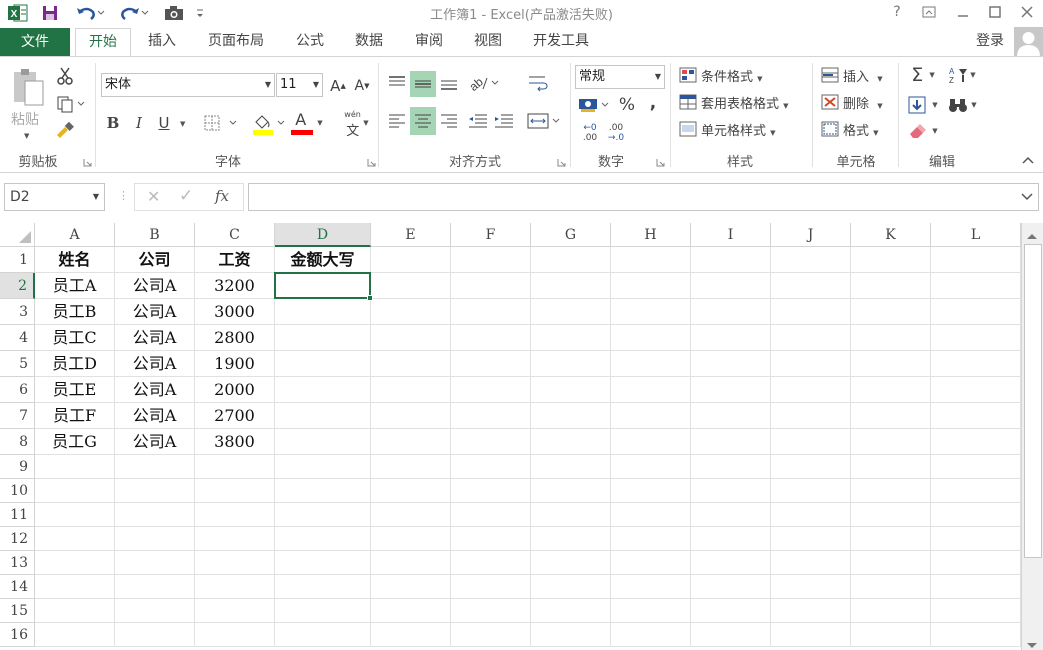 This screenshot has height=650, width=1043. Describe the element at coordinates (504, 121) in the screenshot. I see `increase-indent-icon` at that location.